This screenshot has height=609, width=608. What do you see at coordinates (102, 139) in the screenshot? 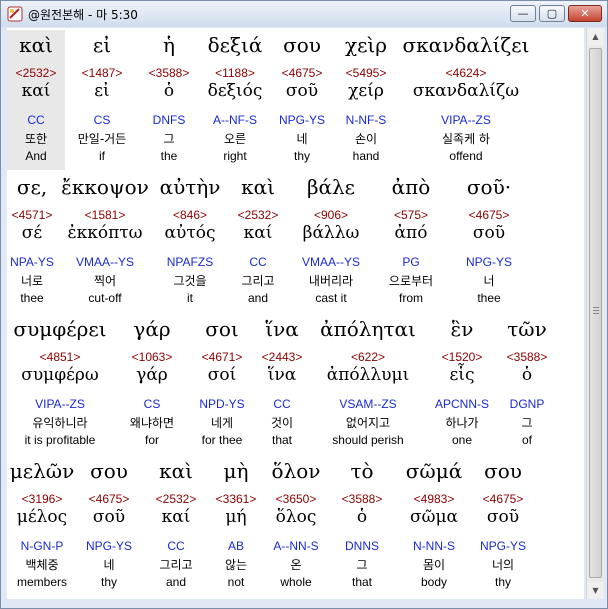
I see `korean-gloss: 만일-거든` at bounding box center [102, 139].